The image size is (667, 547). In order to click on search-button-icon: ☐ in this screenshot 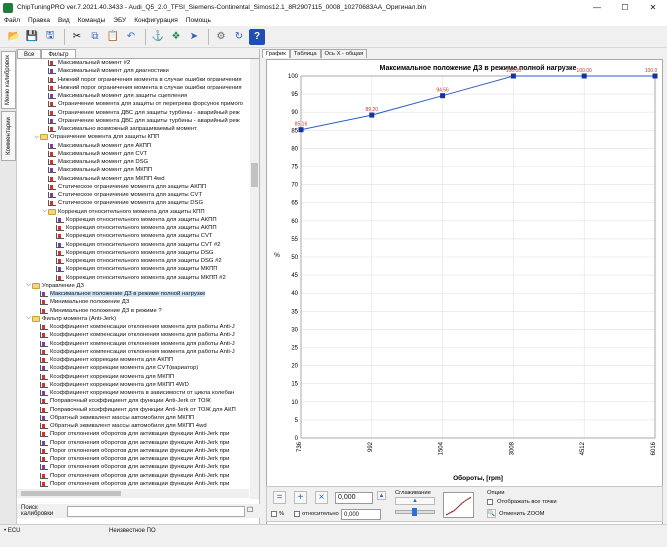, I will do `click(252, 511)`.